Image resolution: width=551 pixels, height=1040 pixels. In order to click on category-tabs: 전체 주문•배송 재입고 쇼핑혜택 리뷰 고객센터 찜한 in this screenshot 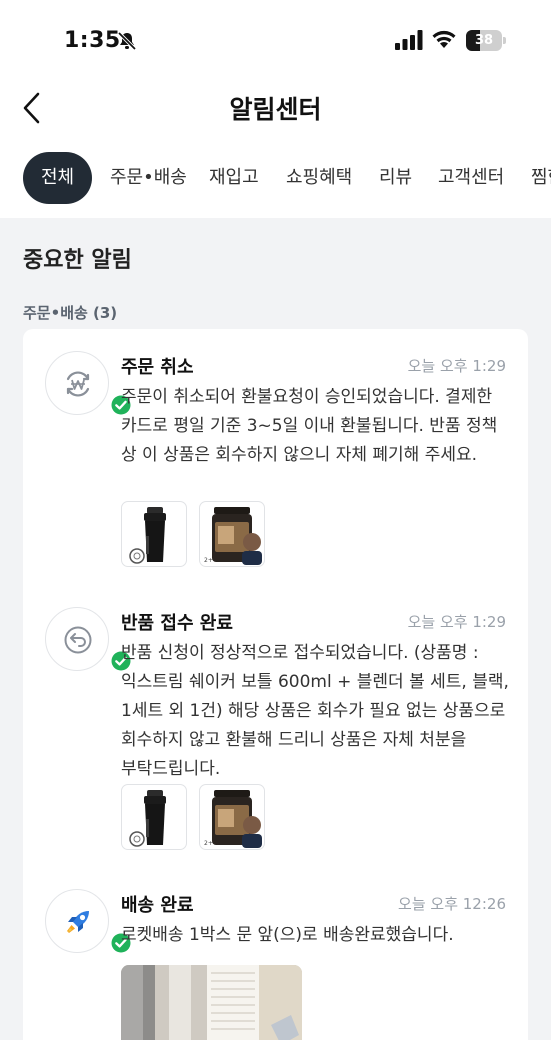, I will do `click(275, 179)`.